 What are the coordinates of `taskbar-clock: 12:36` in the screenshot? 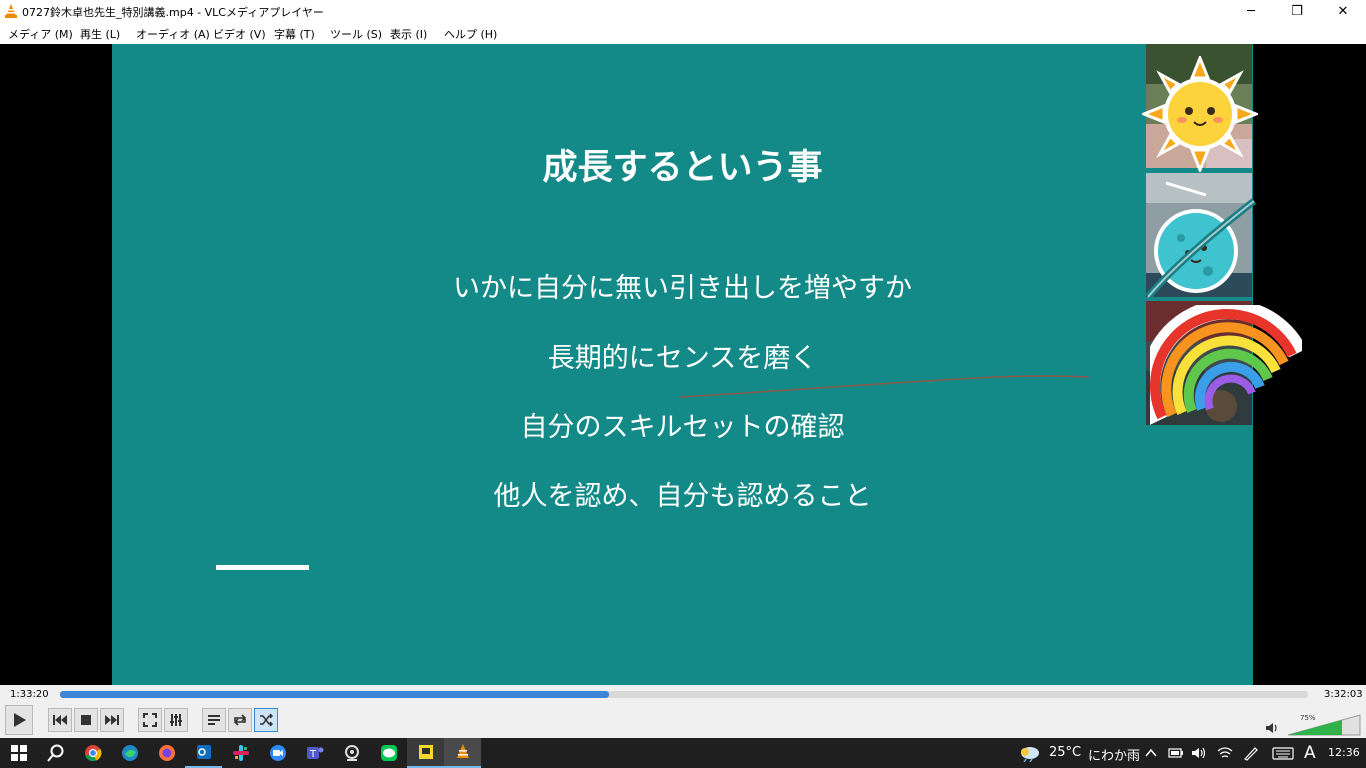 It's located at (1344, 752).